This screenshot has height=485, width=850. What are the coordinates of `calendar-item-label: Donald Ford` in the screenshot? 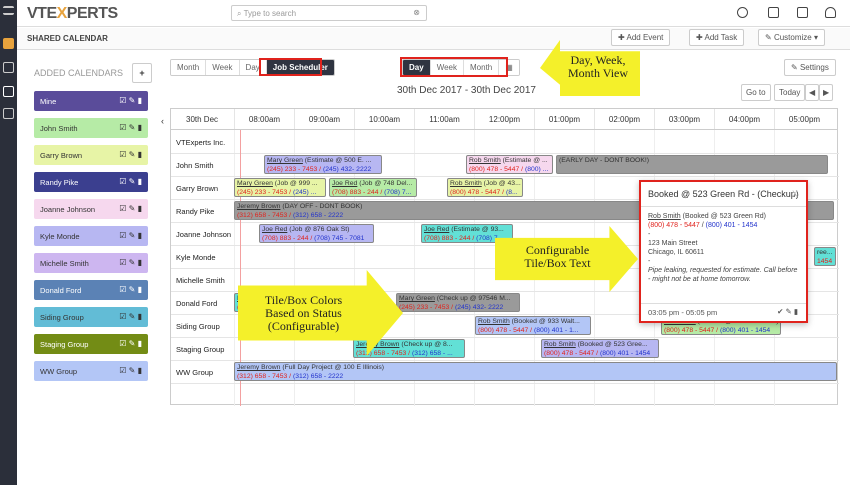 It's located at (61, 290).